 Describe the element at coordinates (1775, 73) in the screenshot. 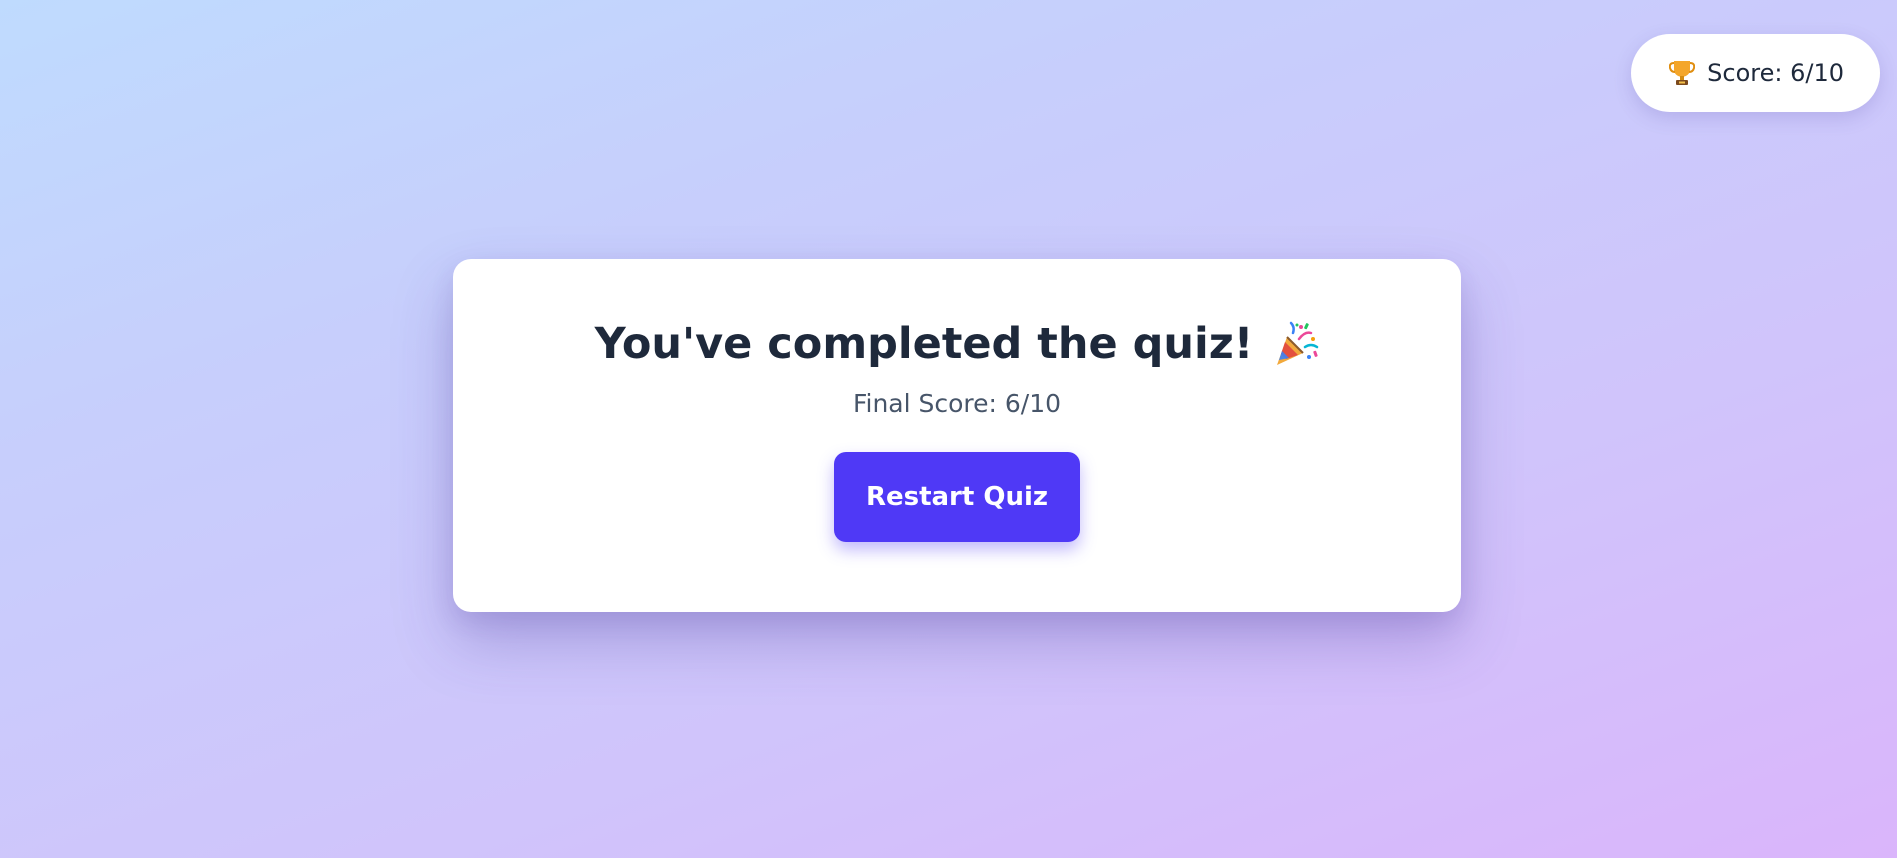

I see `score-label: Score: 6/10` at that location.